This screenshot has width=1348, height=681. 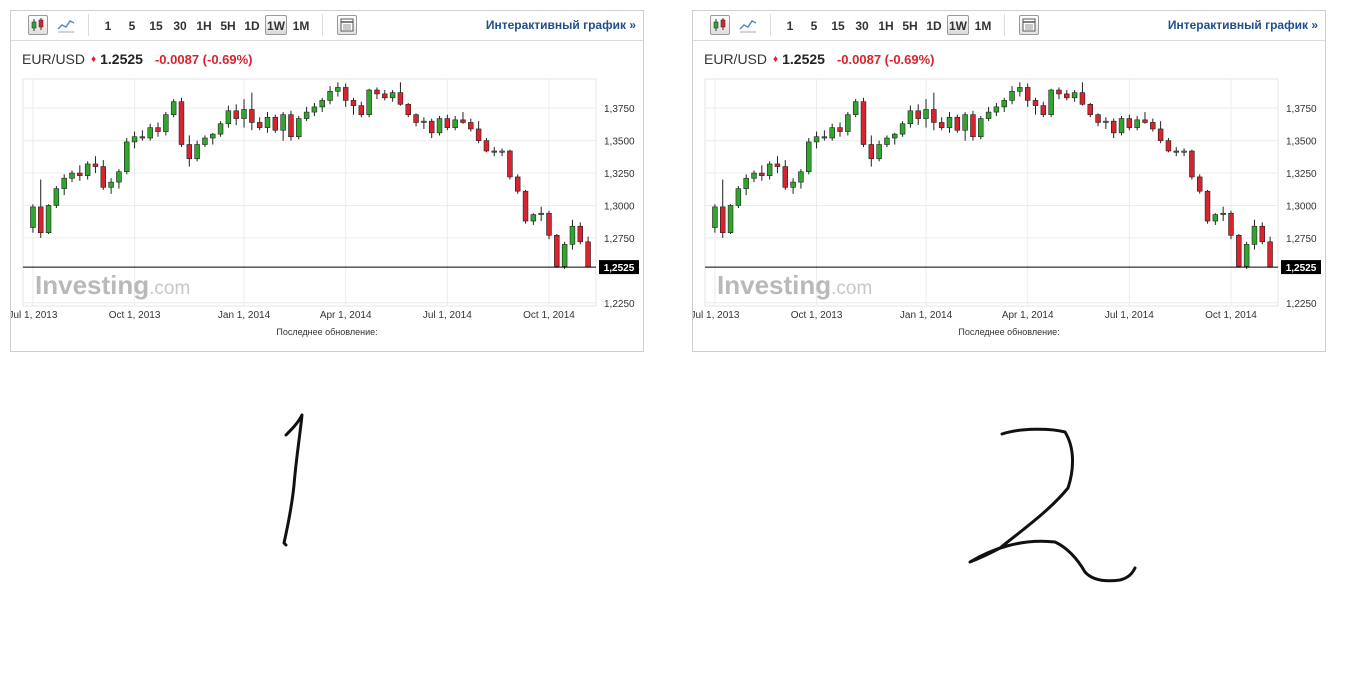 What do you see at coordinates (244, 315) in the screenshot?
I see `x-tick-label: Jan 1, 2014` at bounding box center [244, 315].